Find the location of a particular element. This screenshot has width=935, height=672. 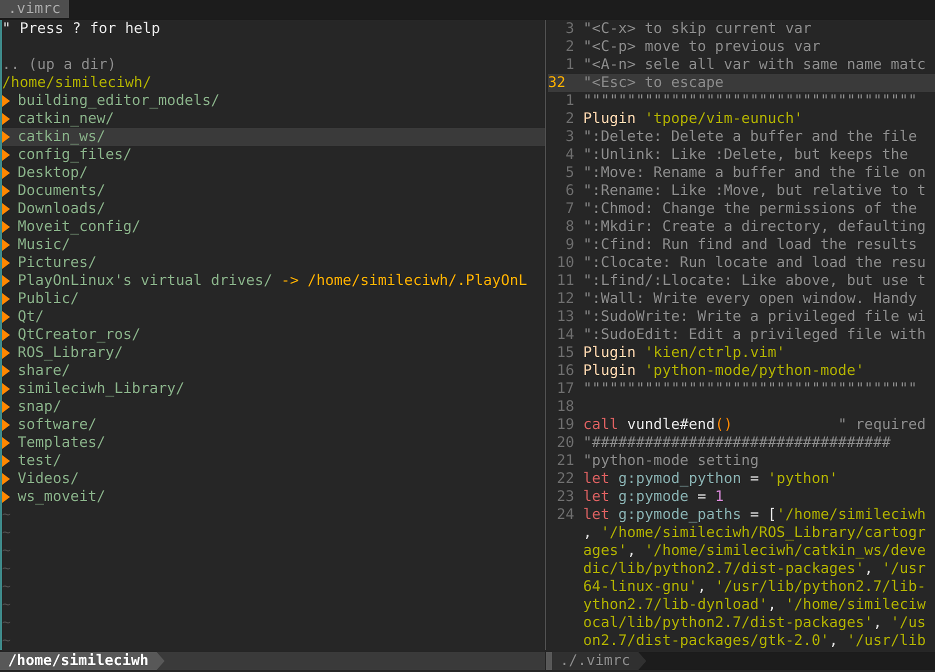

line-number: 14 is located at coordinates (566, 335).